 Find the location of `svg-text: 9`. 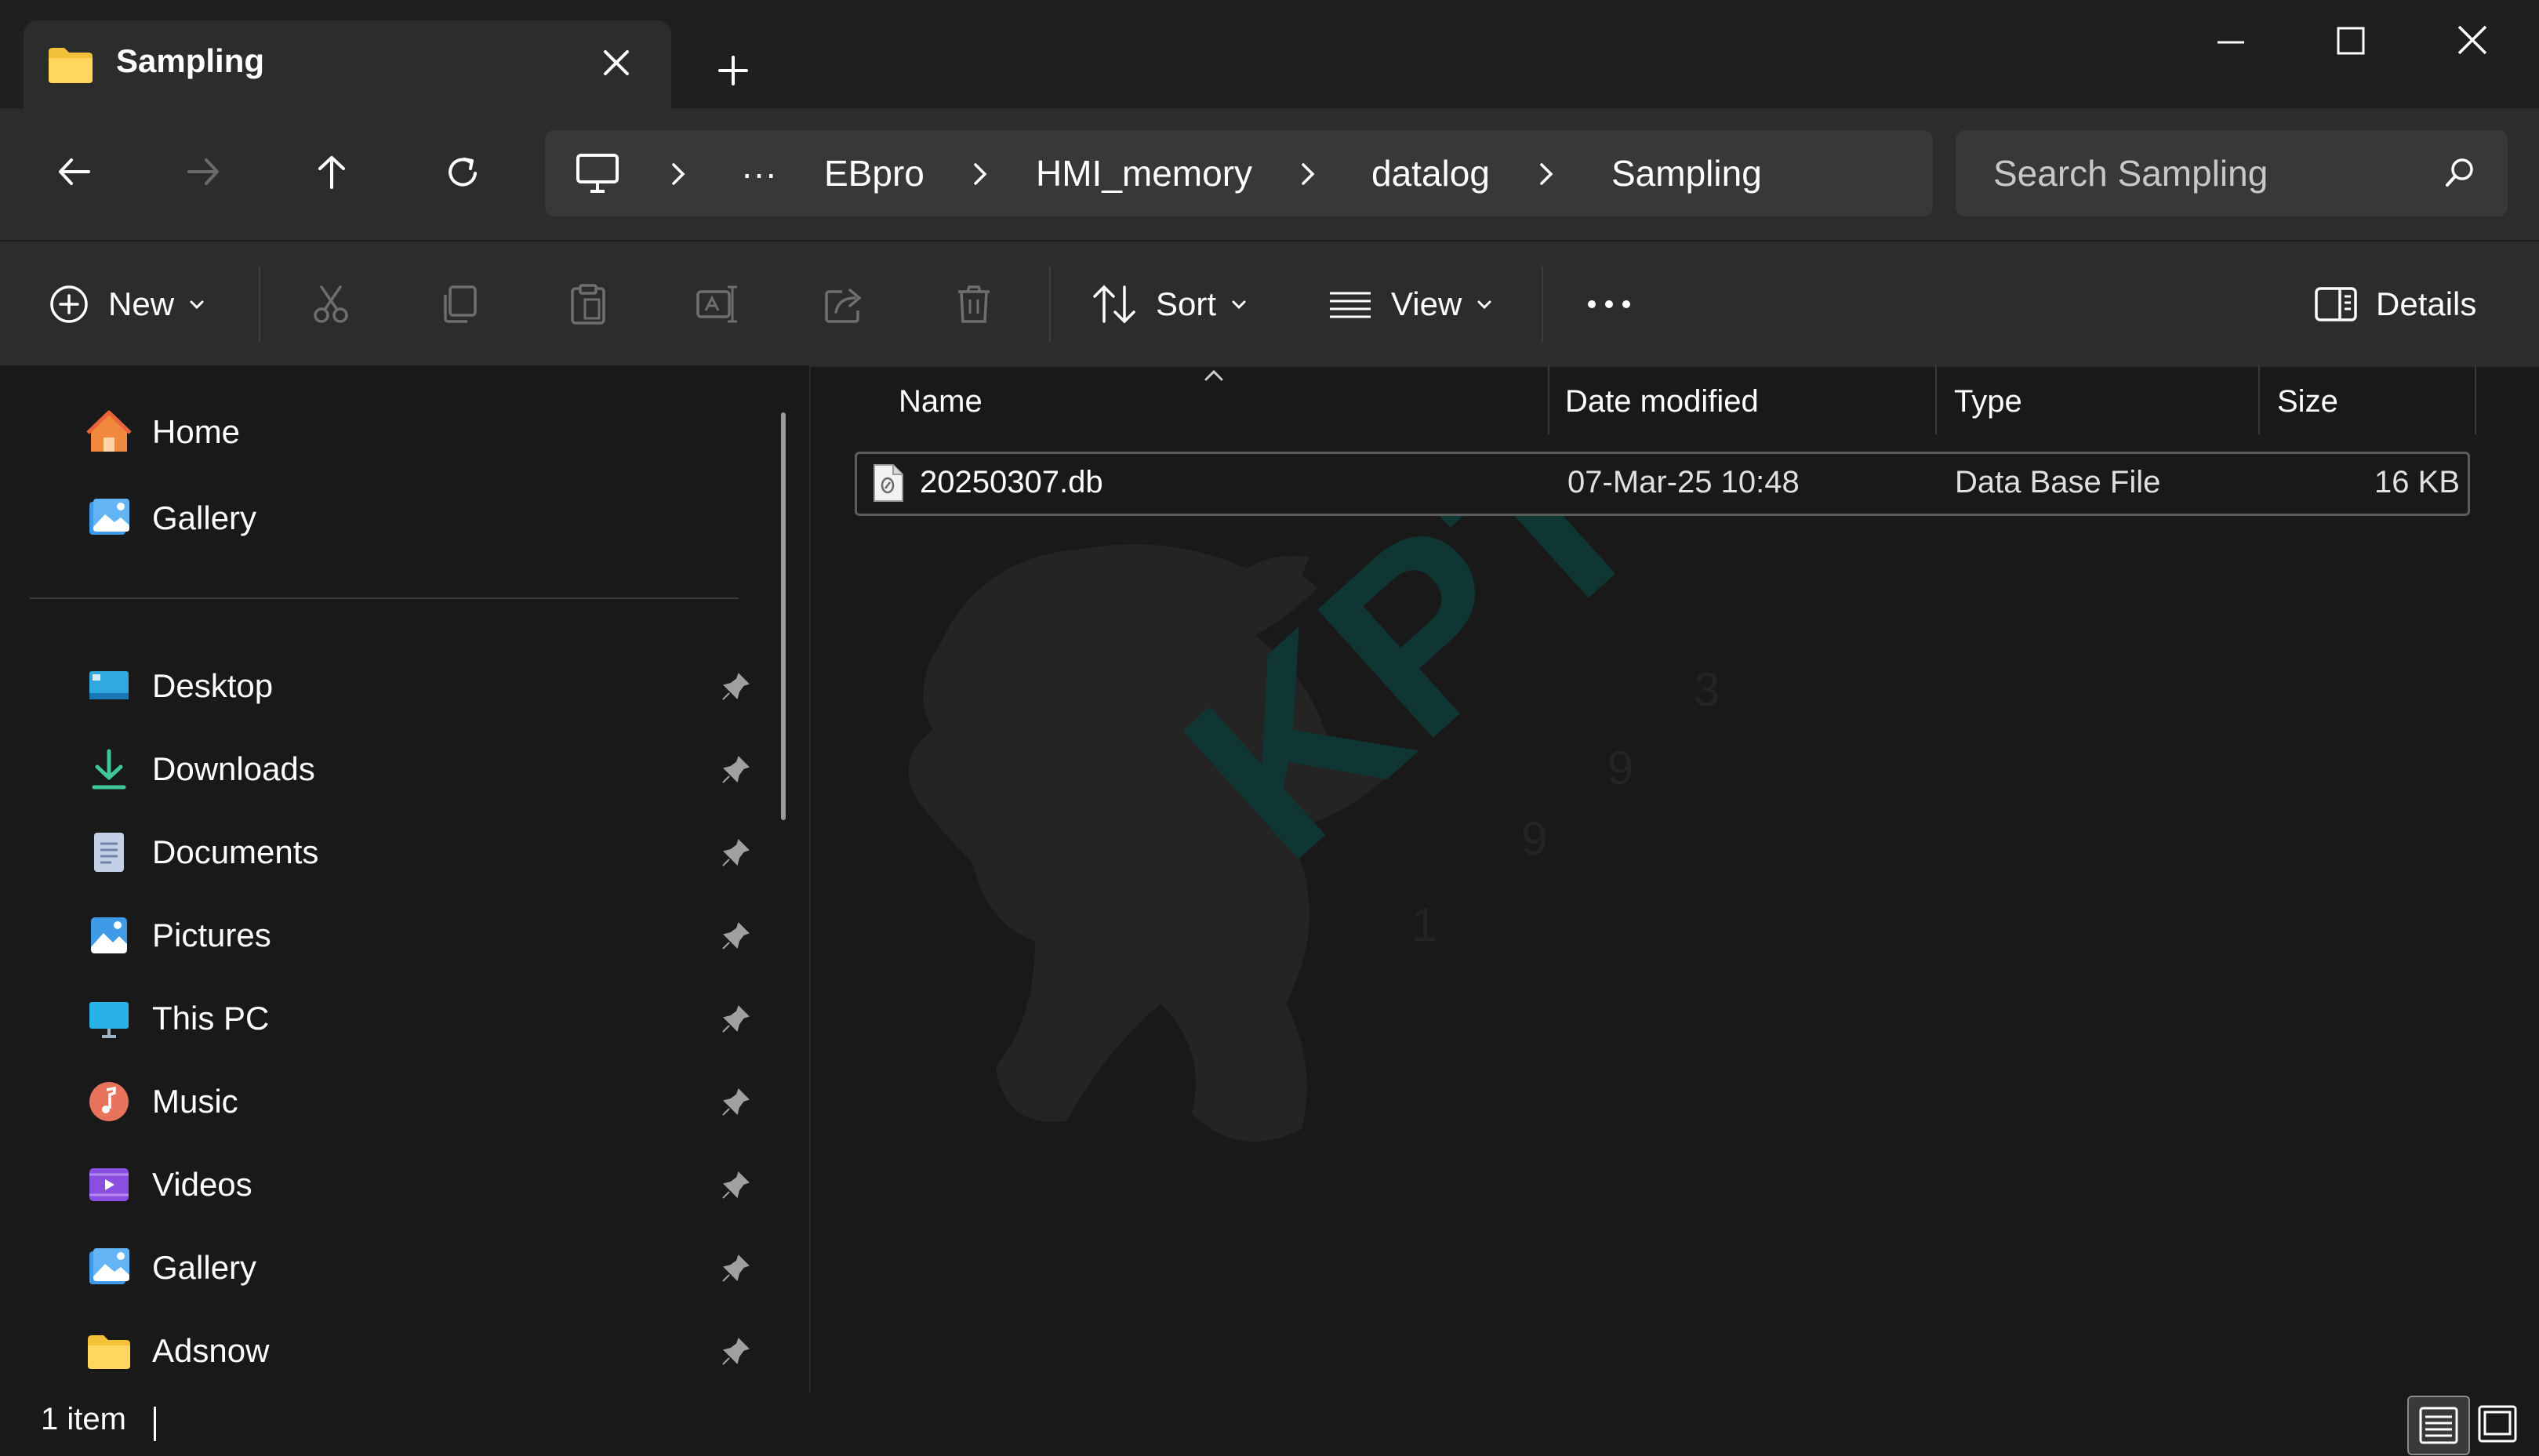

svg-text: 9 is located at coordinates (1534, 838).